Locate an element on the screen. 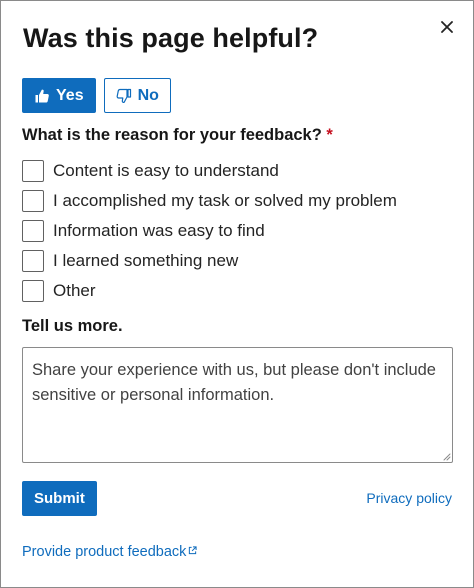 This screenshot has height=588, width=474. no-button: No is located at coordinates (137, 95).